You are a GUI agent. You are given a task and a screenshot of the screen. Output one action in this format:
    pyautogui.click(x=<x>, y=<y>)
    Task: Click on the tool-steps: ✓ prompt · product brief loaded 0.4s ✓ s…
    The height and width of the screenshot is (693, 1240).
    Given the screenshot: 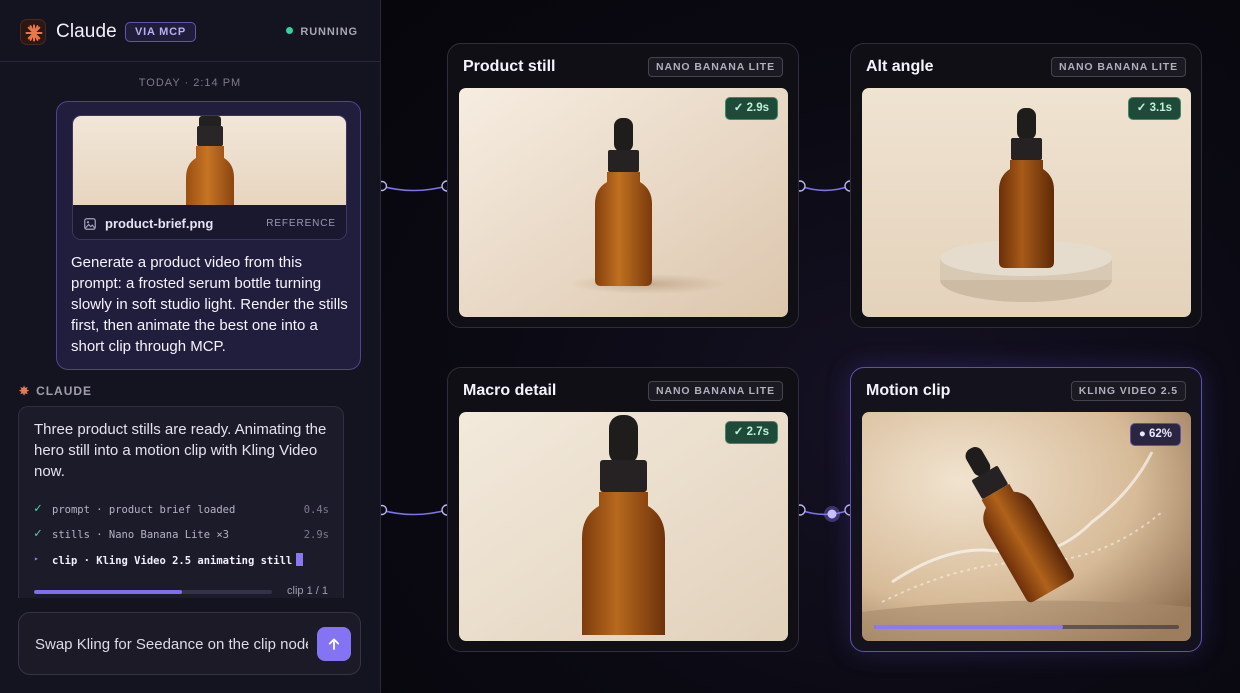 What is the action you would take?
    pyautogui.click(x=182, y=539)
    